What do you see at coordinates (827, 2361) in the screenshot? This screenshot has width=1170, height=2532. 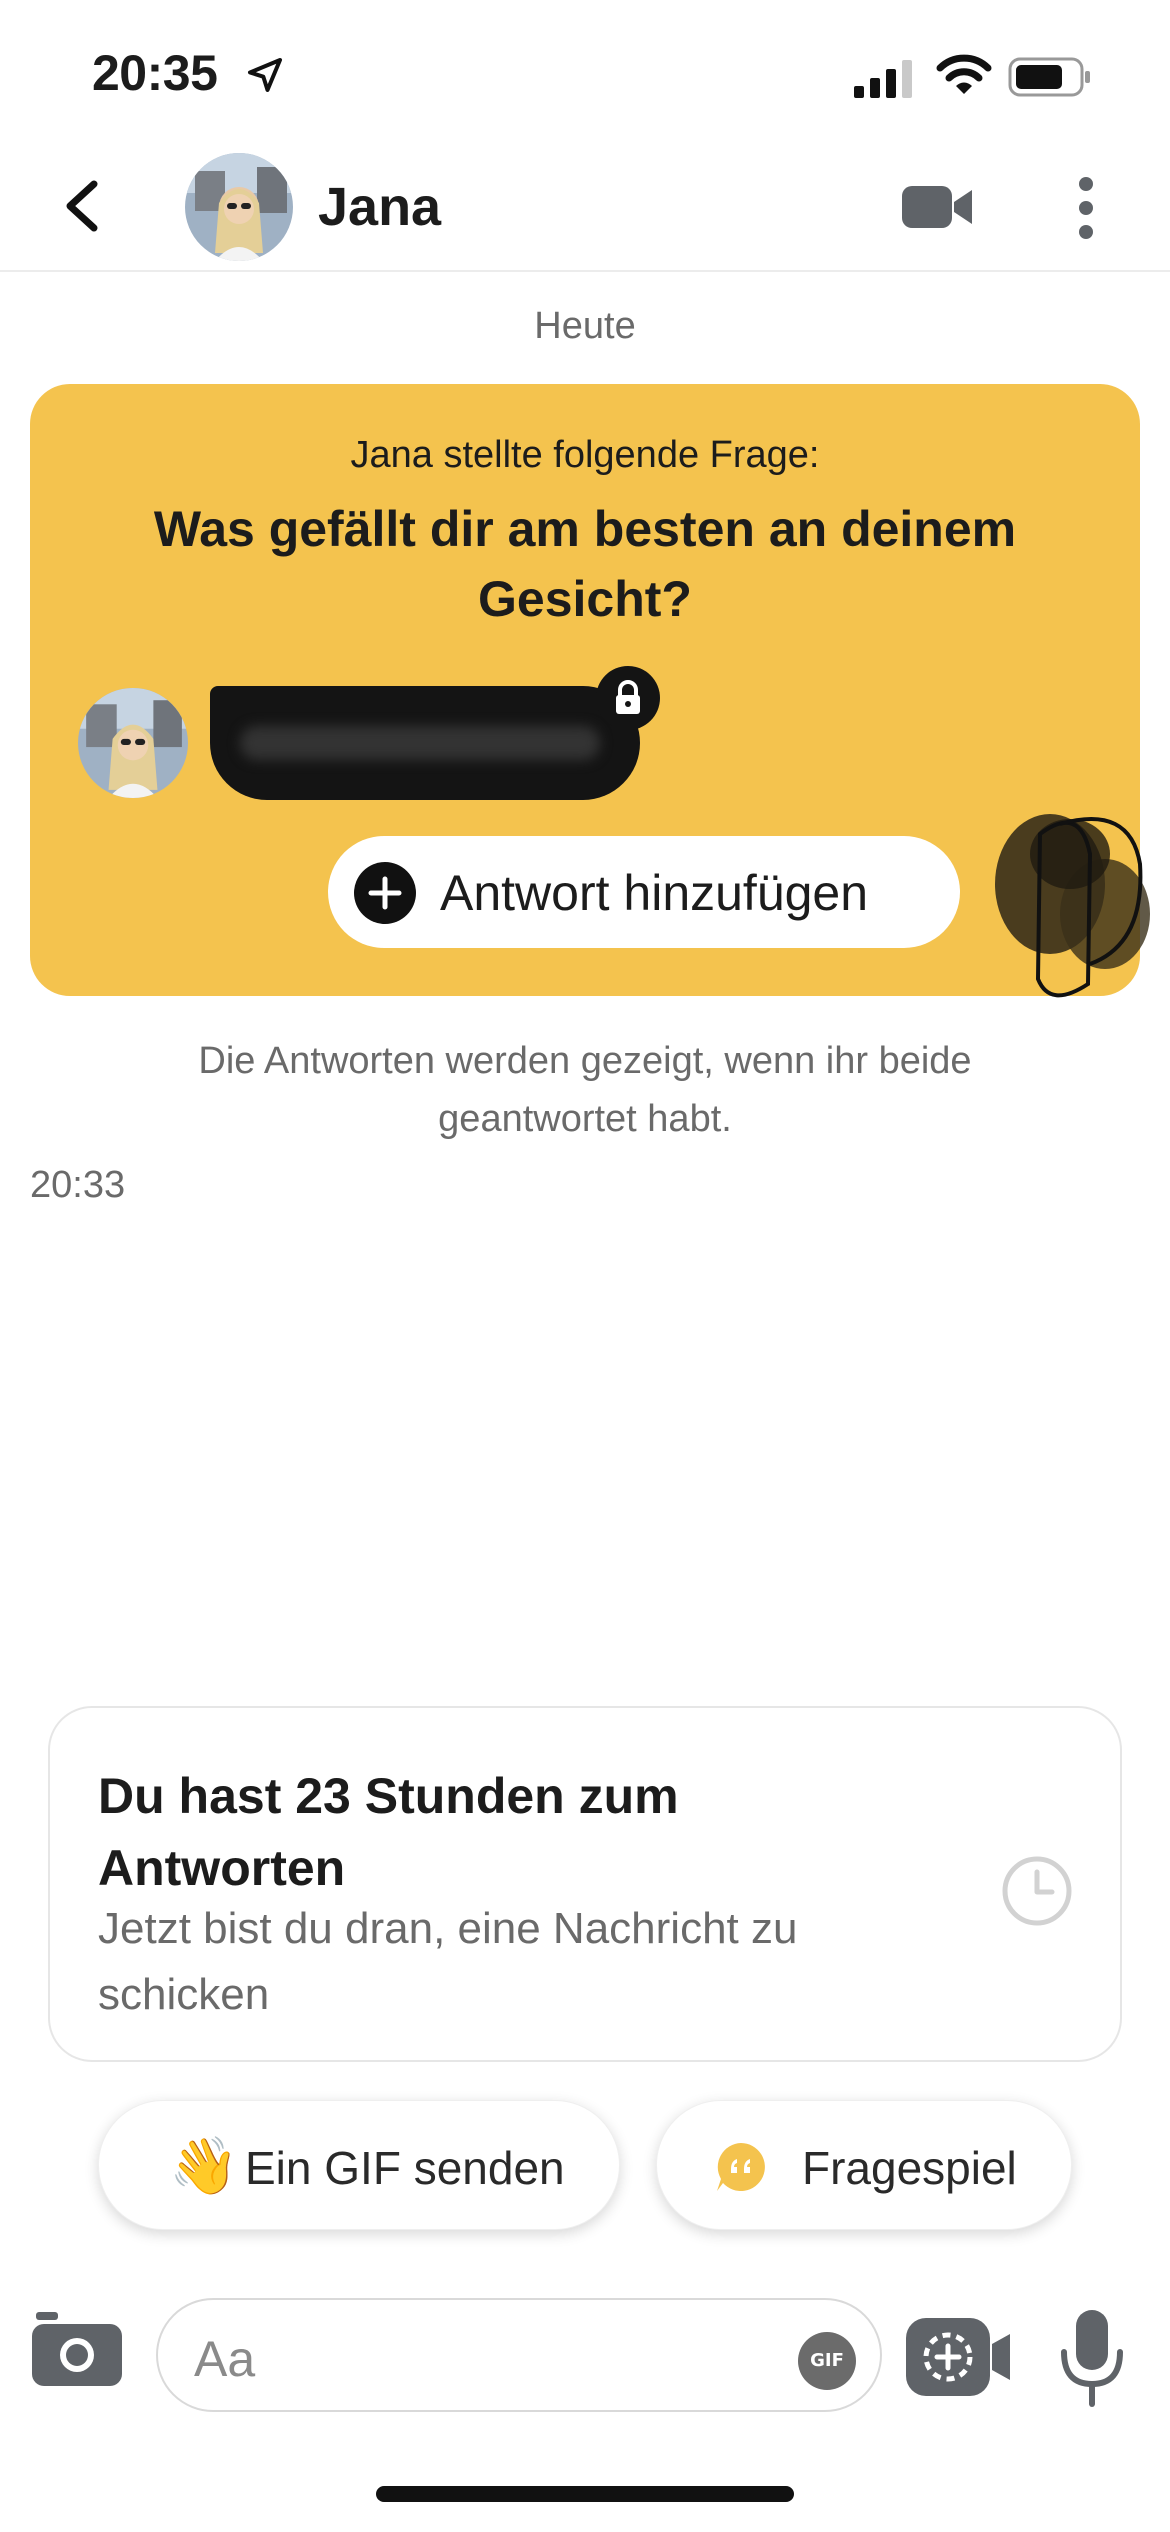 I see `gif-button: GIF` at bounding box center [827, 2361].